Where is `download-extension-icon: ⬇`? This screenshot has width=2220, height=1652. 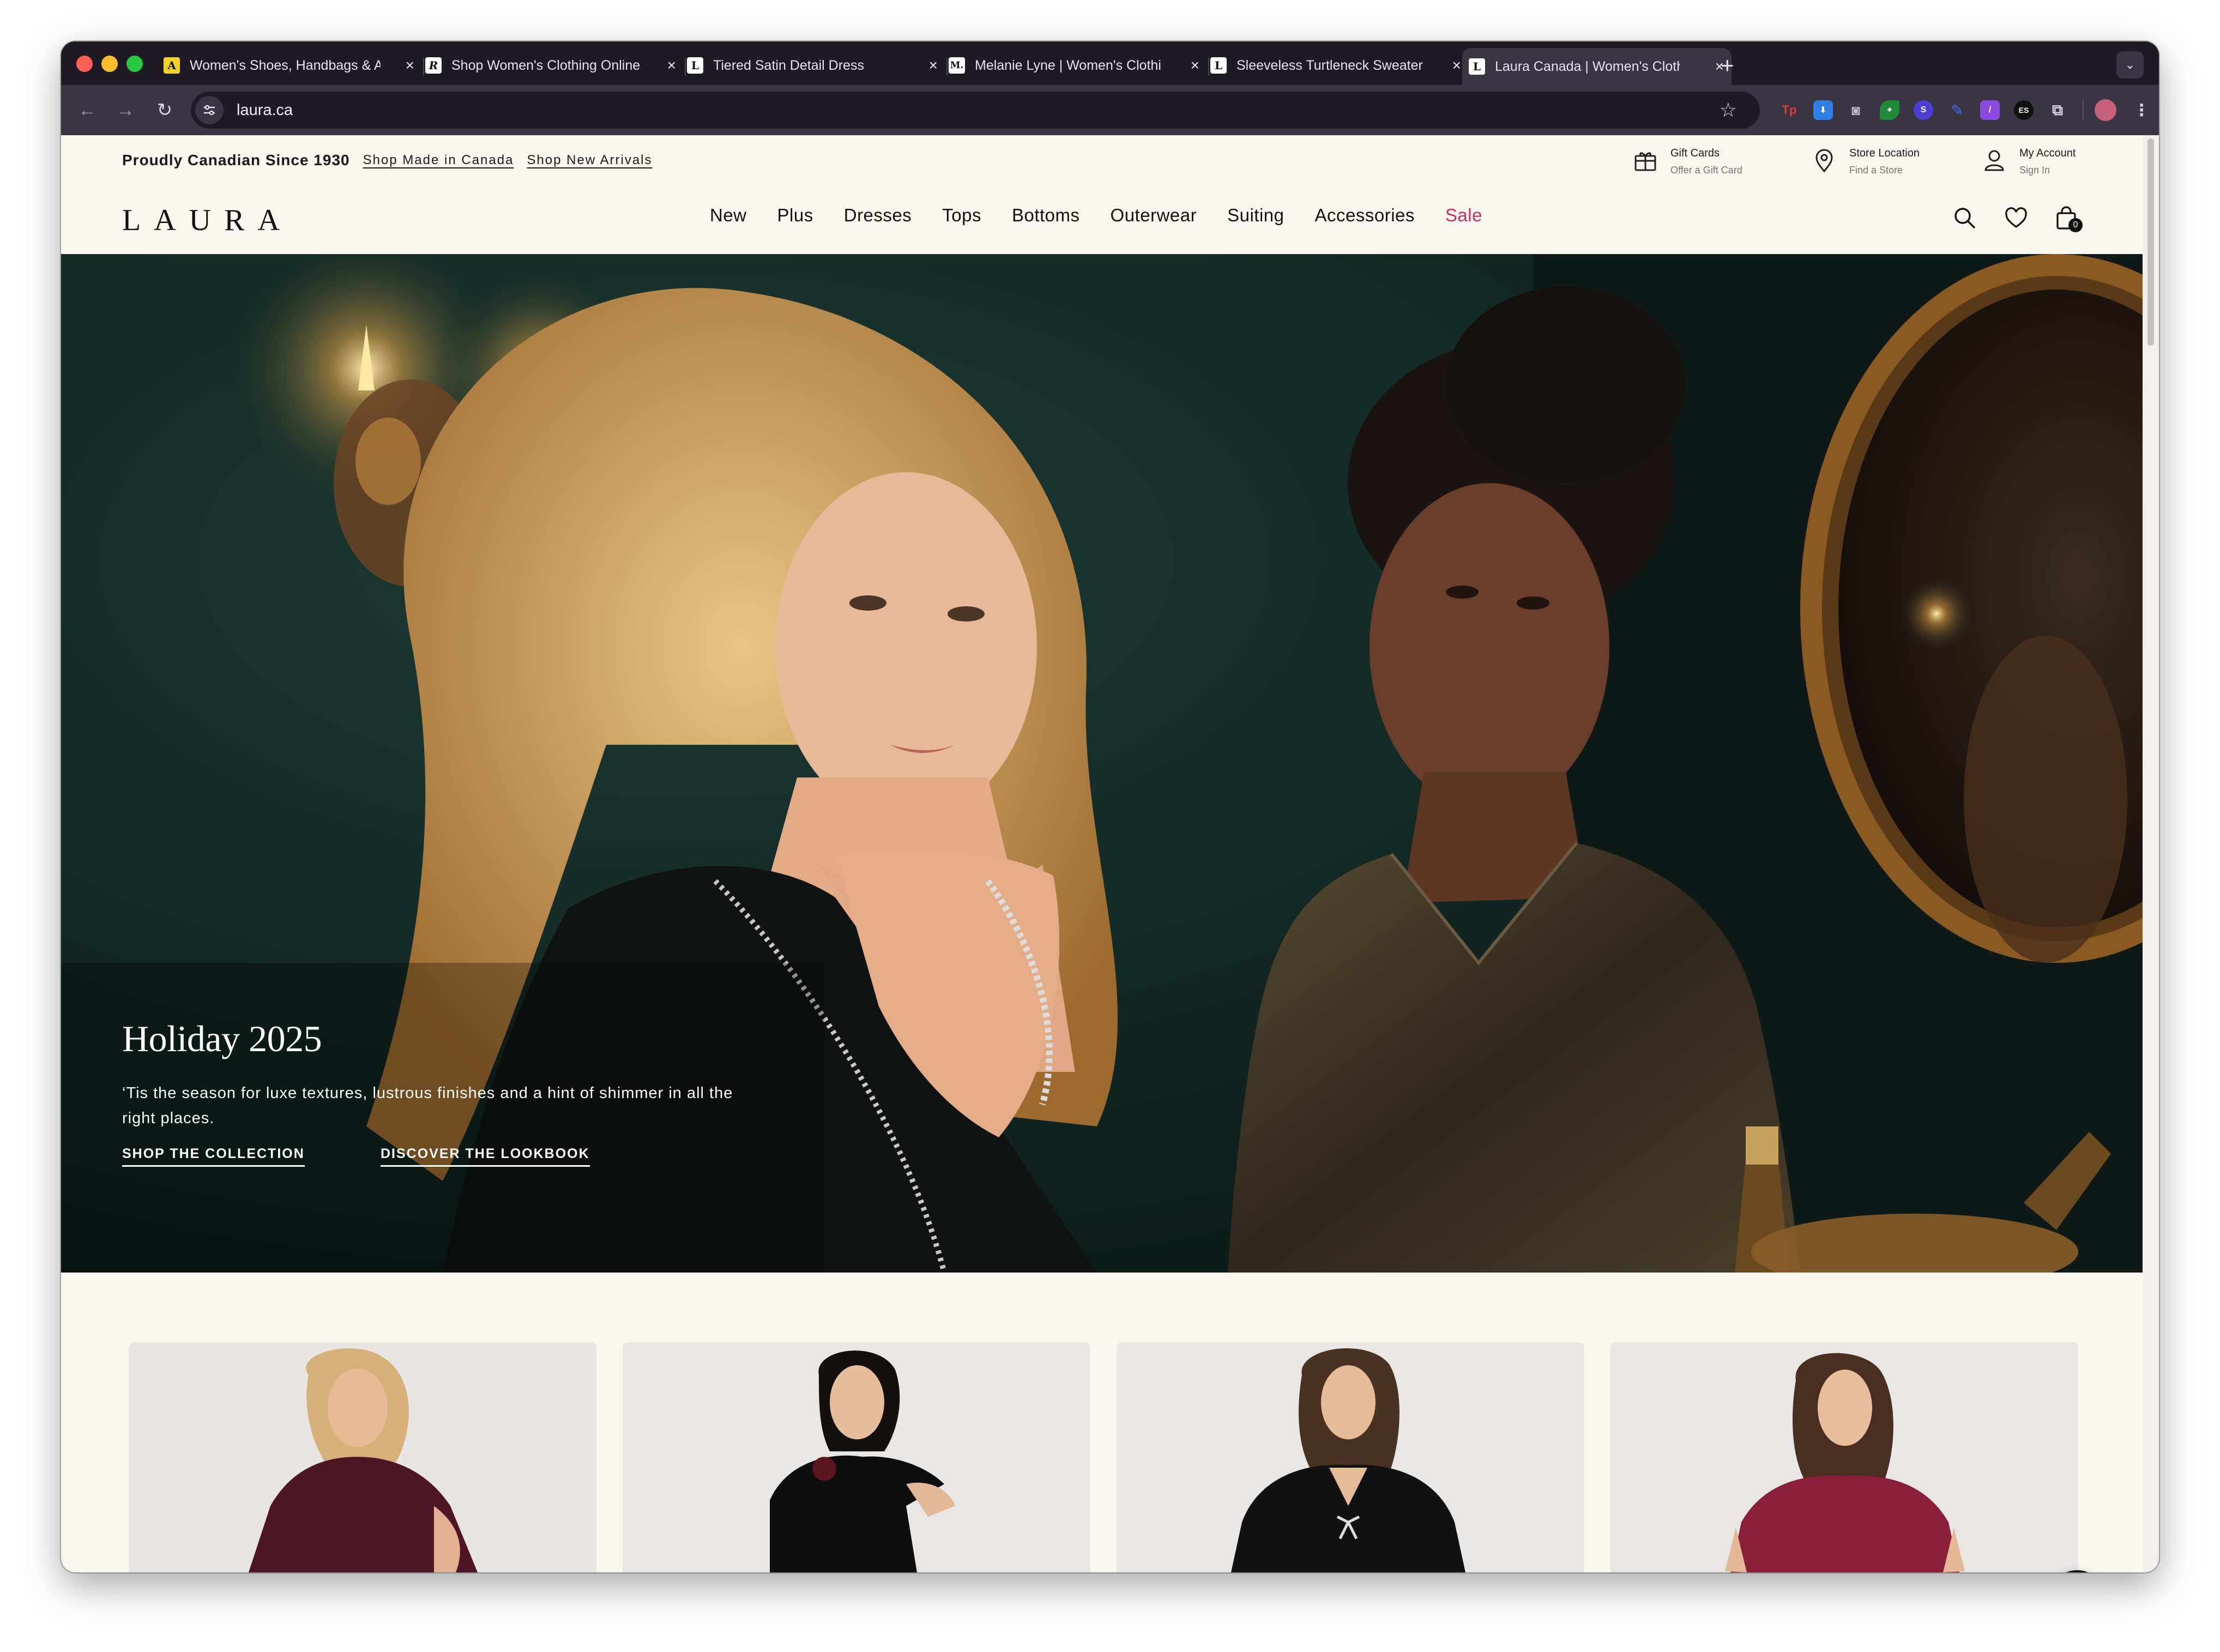 download-extension-icon: ⬇ is located at coordinates (1823, 110).